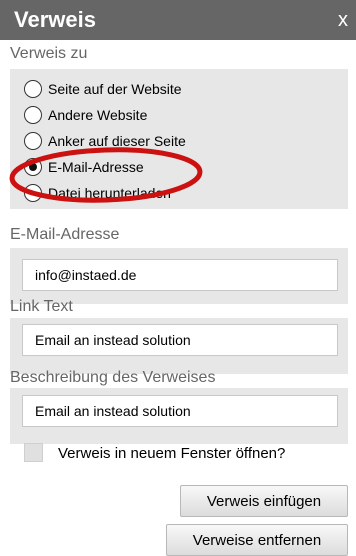 This screenshot has height=556, width=356. Describe the element at coordinates (178, 20) in the screenshot. I see `dialog-titlebar: Verweis x` at that location.